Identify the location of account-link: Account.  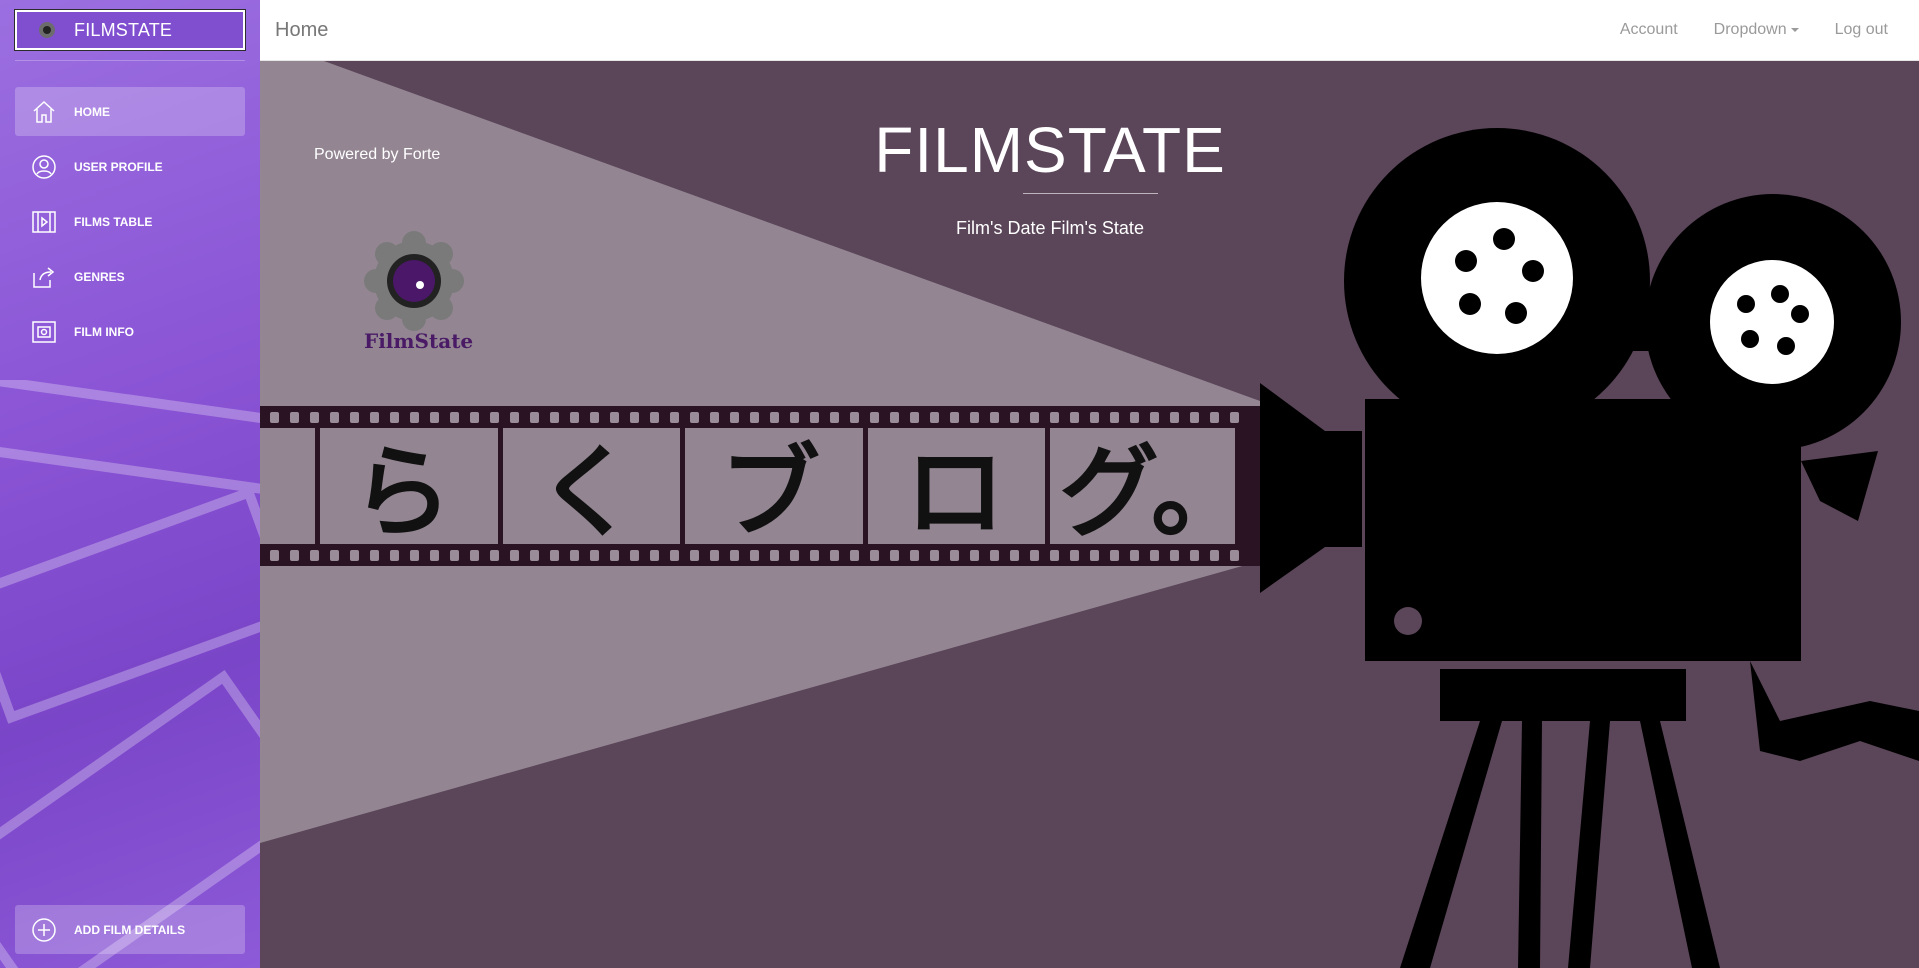
(1649, 30).